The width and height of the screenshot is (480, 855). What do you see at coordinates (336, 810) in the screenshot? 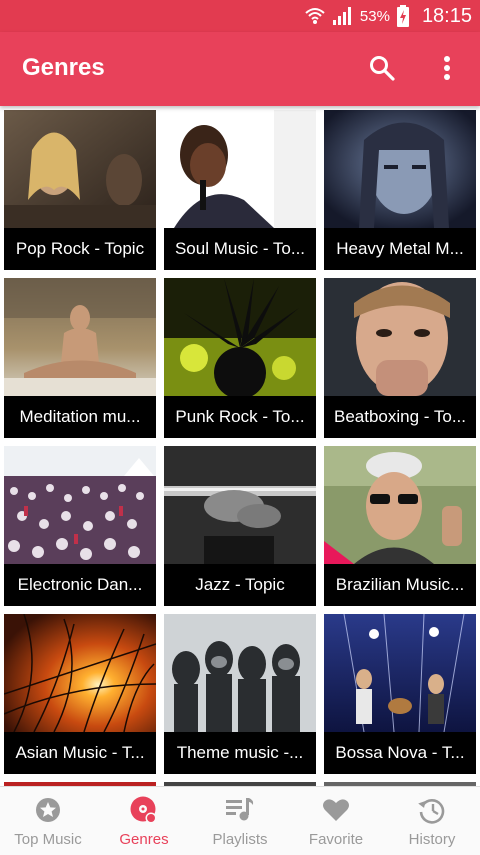
I see `heart-icon` at bounding box center [336, 810].